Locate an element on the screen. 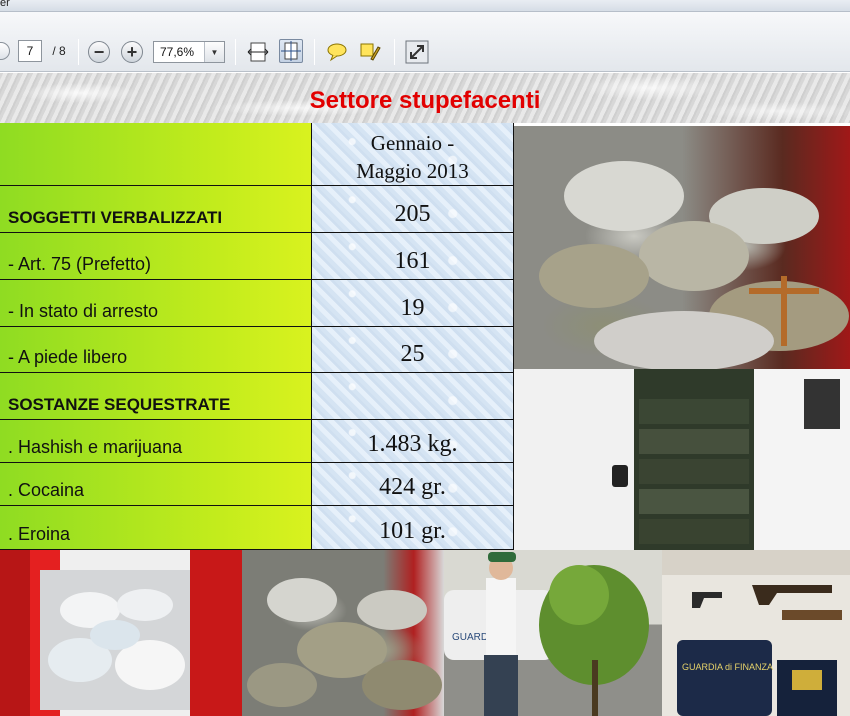  table-row: . Eroina 101 gr. is located at coordinates (257, 528).